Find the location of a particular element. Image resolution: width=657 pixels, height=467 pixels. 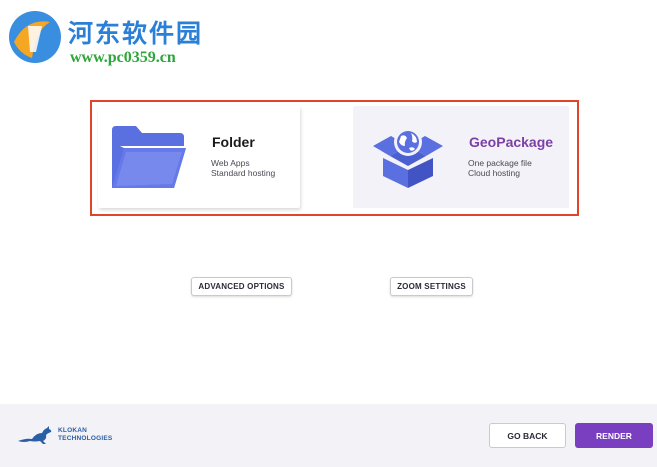

option-desc-line: Cloud hosting is located at coordinates (494, 173).